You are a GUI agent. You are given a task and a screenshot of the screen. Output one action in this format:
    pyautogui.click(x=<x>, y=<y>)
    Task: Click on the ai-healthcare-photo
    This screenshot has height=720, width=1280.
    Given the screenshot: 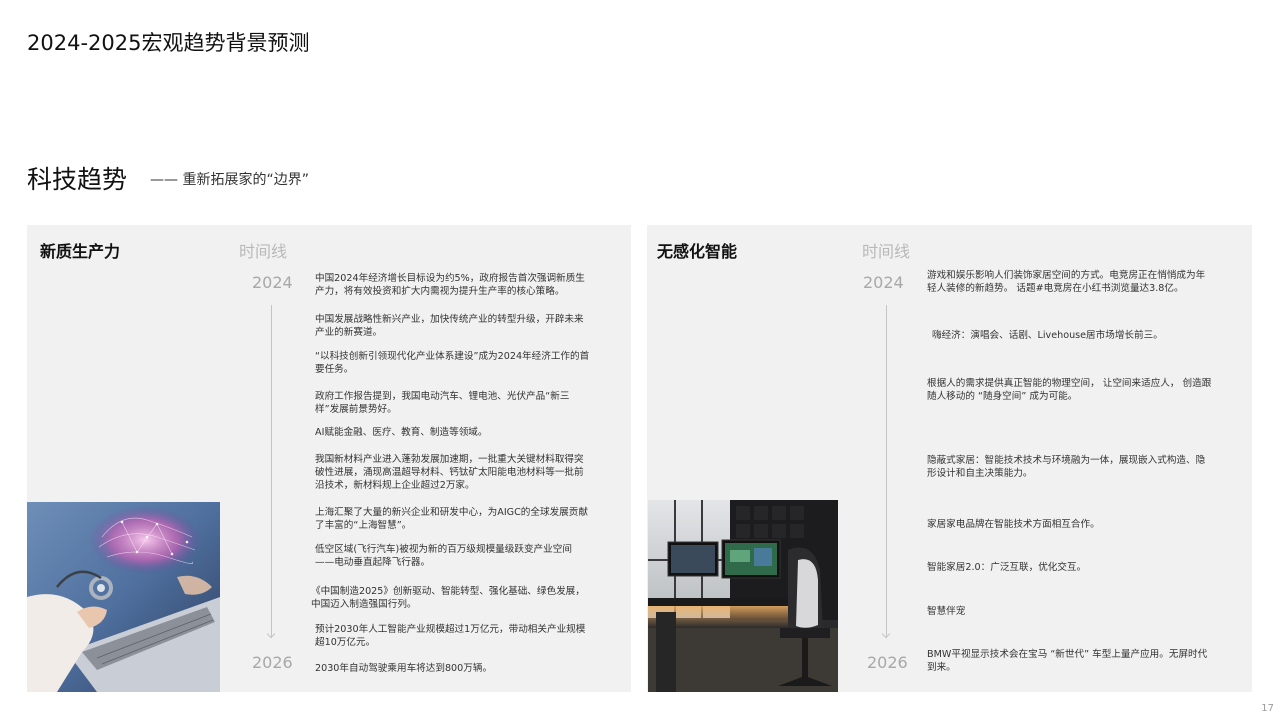 What is the action you would take?
    pyautogui.click(x=123, y=597)
    